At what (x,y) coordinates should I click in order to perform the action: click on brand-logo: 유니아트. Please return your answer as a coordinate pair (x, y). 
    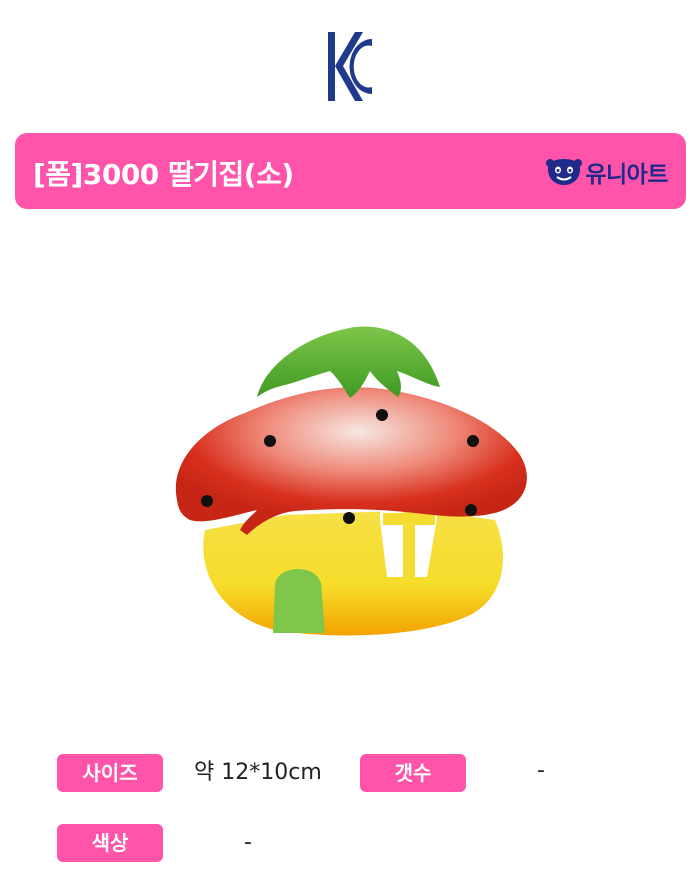
    Looking at the image, I should click on (606, 172).